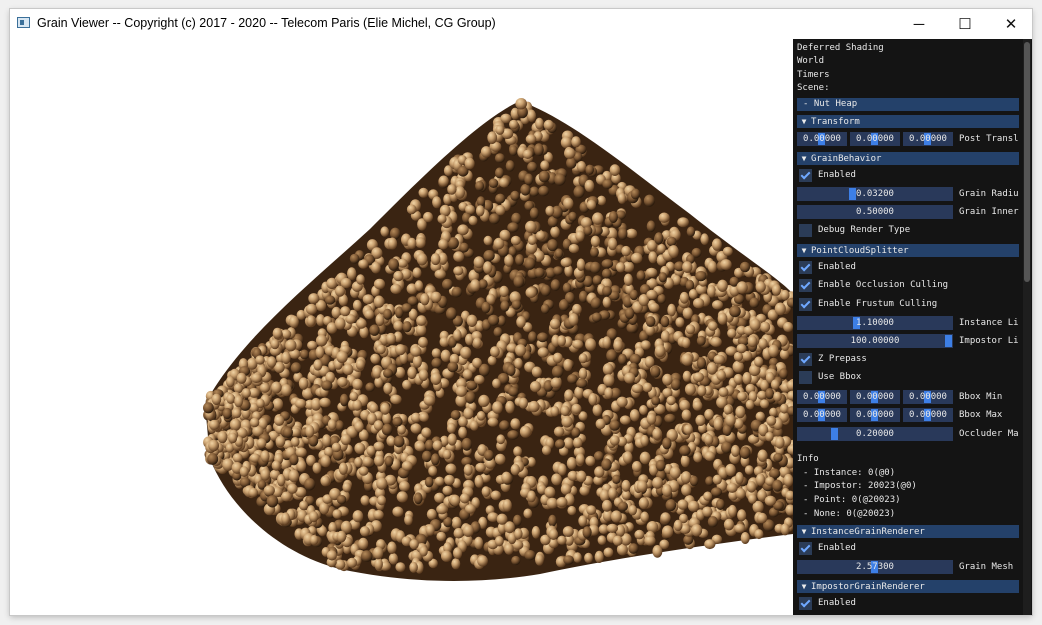 The image size is (1042, 625). I want to click on splitter-enabled-checkbox, so click(805, 267).